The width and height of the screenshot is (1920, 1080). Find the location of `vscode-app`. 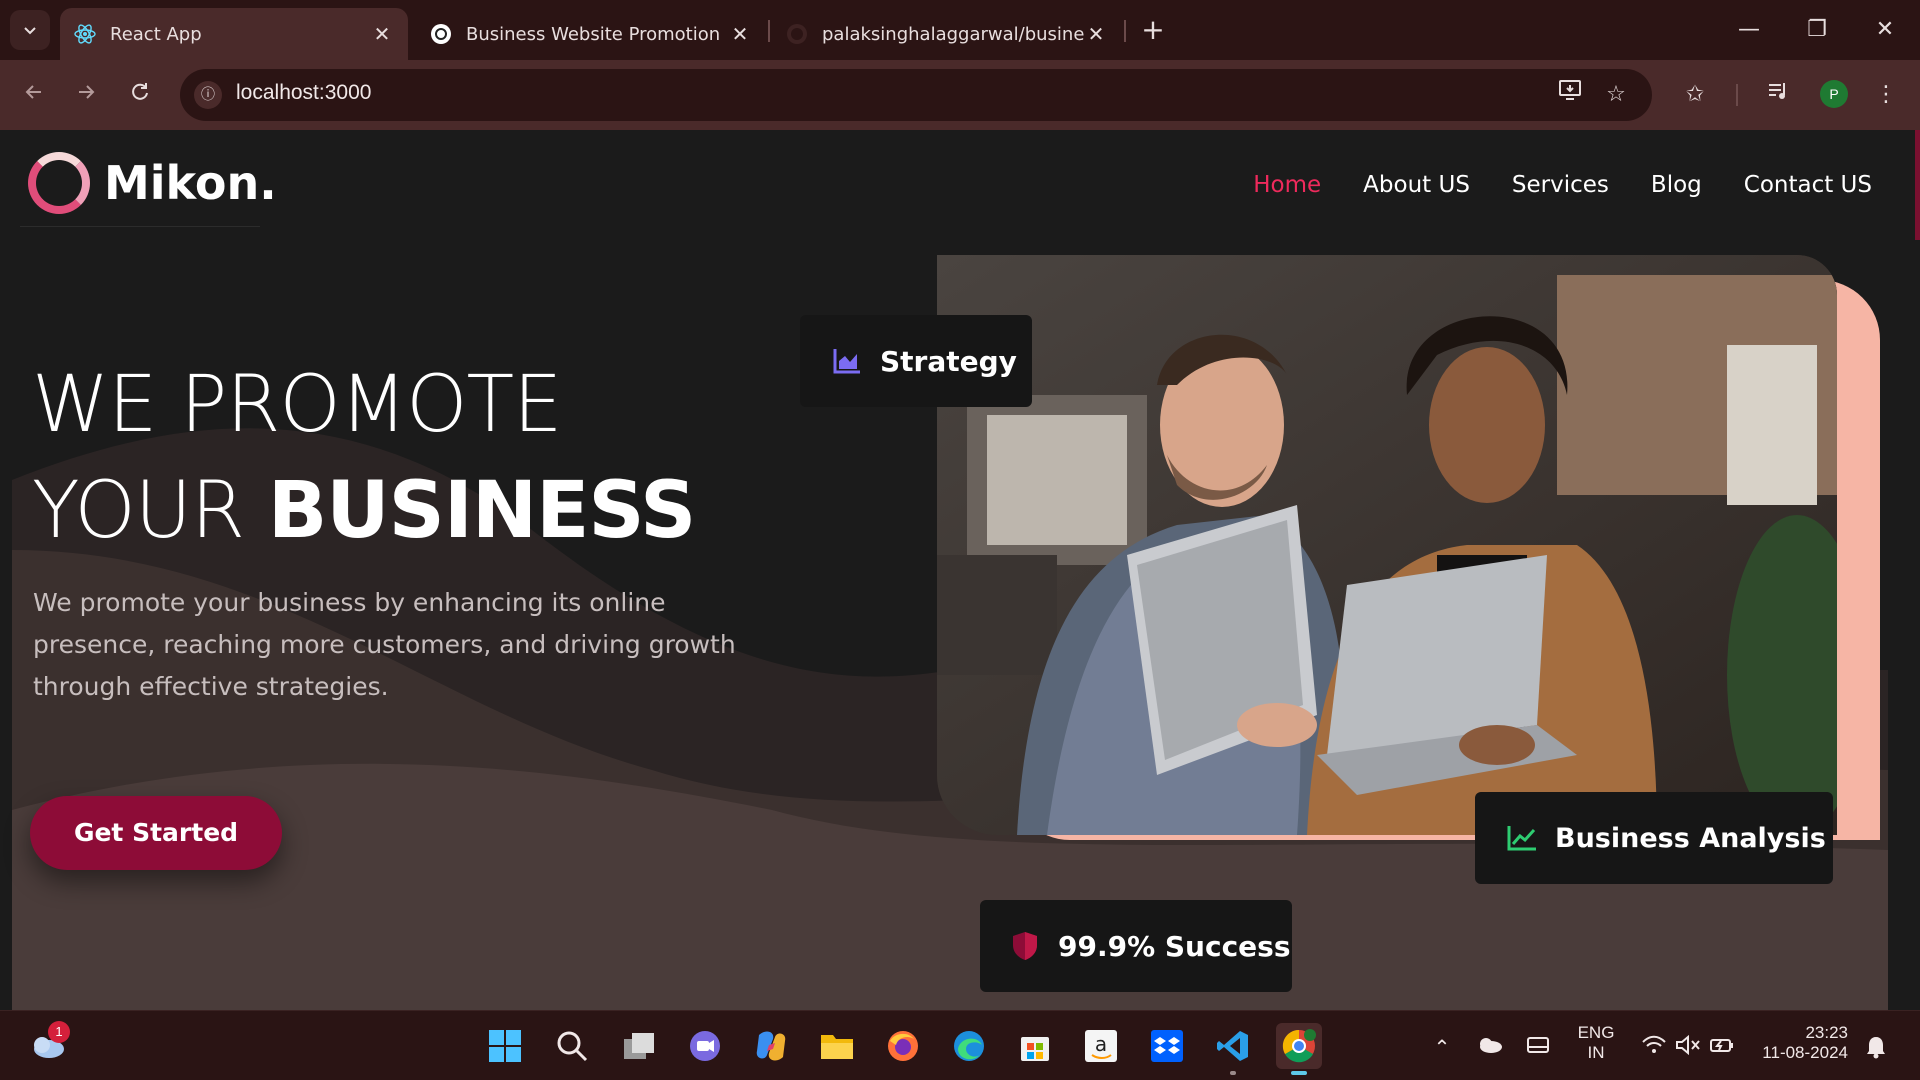

vscode-app is located at coordinates (1233, 1049).